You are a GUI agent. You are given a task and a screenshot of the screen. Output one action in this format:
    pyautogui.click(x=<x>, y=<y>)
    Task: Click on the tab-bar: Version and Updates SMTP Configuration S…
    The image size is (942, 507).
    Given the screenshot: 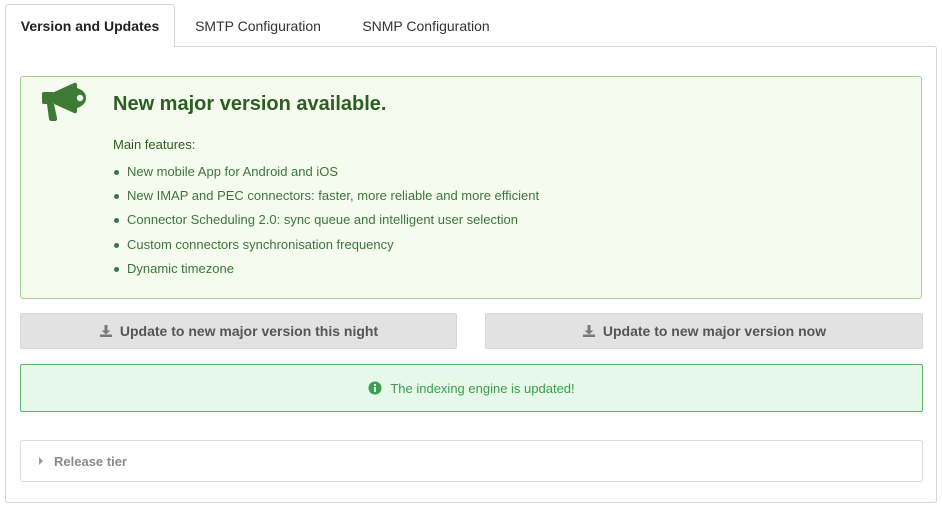 What is the action you would take?
    pyautogui.click(x=471, y=25)
    